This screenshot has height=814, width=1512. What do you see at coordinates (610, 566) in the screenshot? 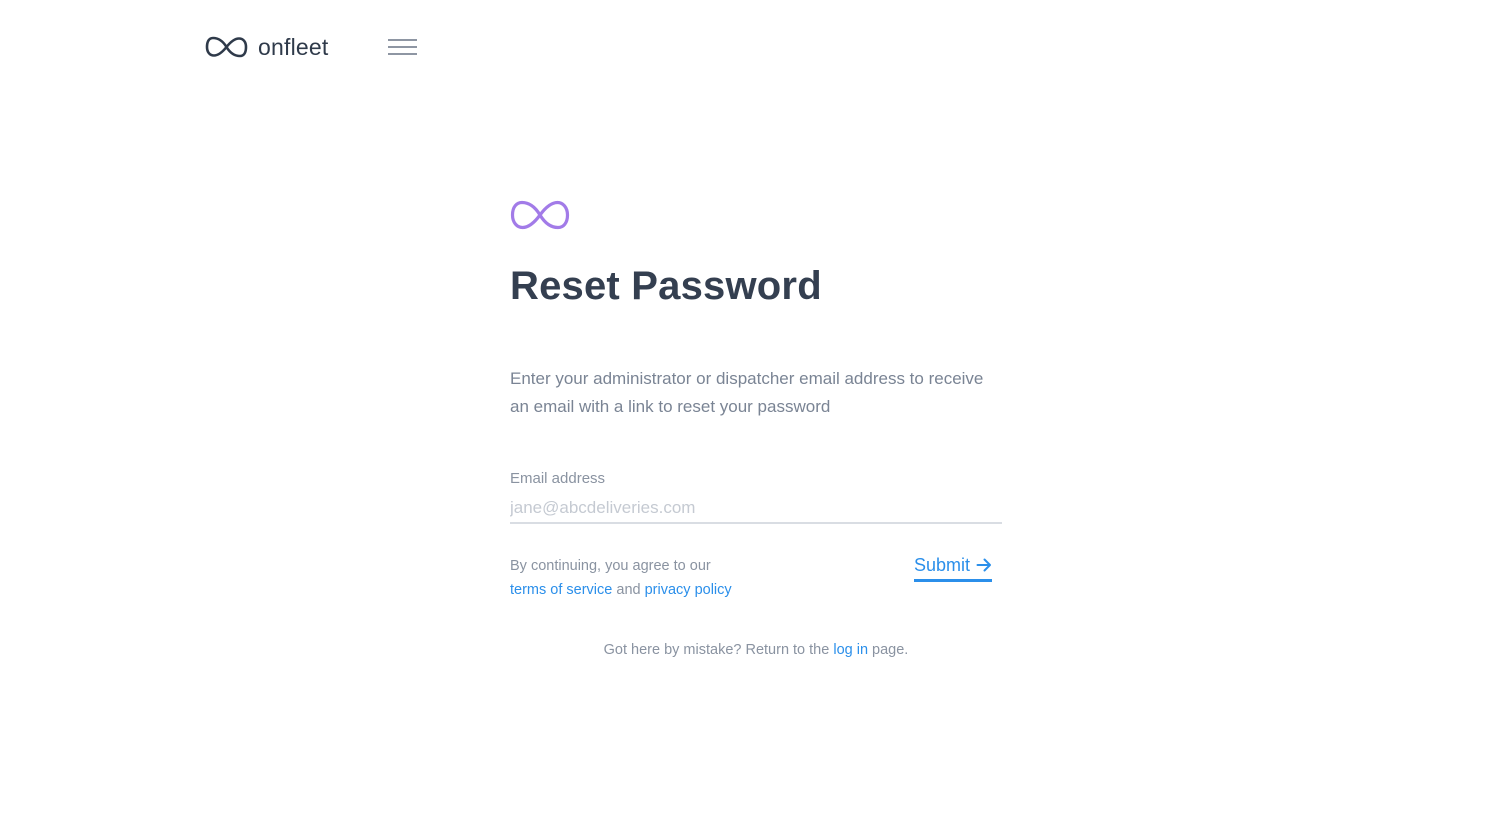
I see `consent-prefix: By continuing, you agree to our` at bounding box center [610, 566].